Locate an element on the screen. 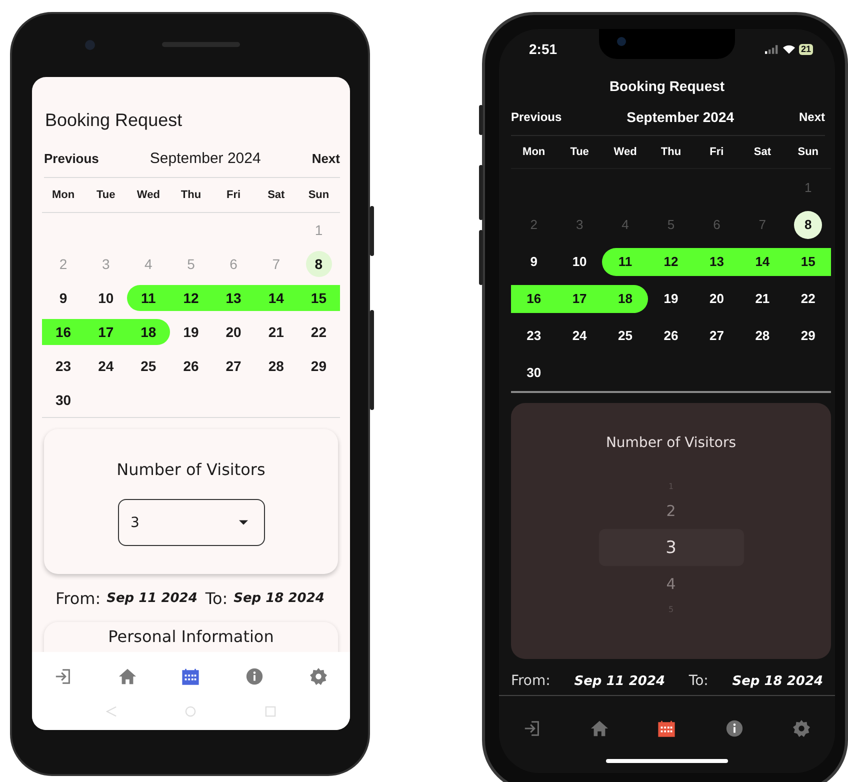 The height and width of the screenshot is (782, 848). visitors-dropdown: 3 is located at coordinates (191, 522).